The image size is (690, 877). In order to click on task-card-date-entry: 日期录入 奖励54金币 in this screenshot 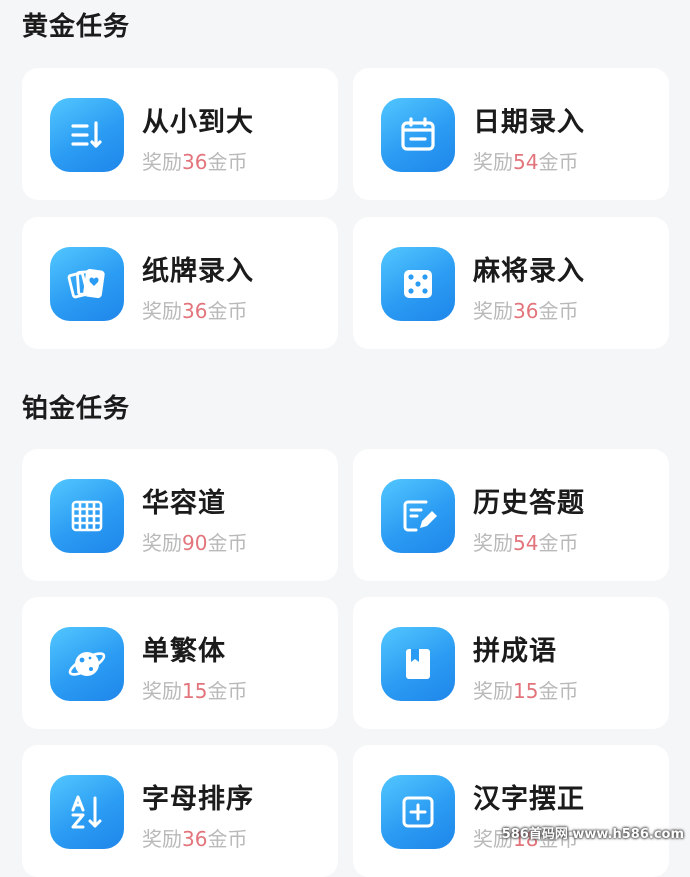, I will do `click(511, 134)`.